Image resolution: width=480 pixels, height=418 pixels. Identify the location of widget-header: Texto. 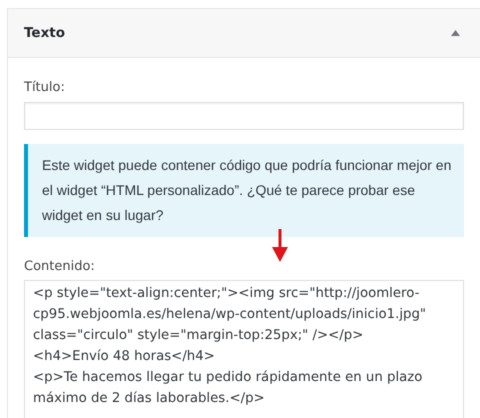
(244, 33).